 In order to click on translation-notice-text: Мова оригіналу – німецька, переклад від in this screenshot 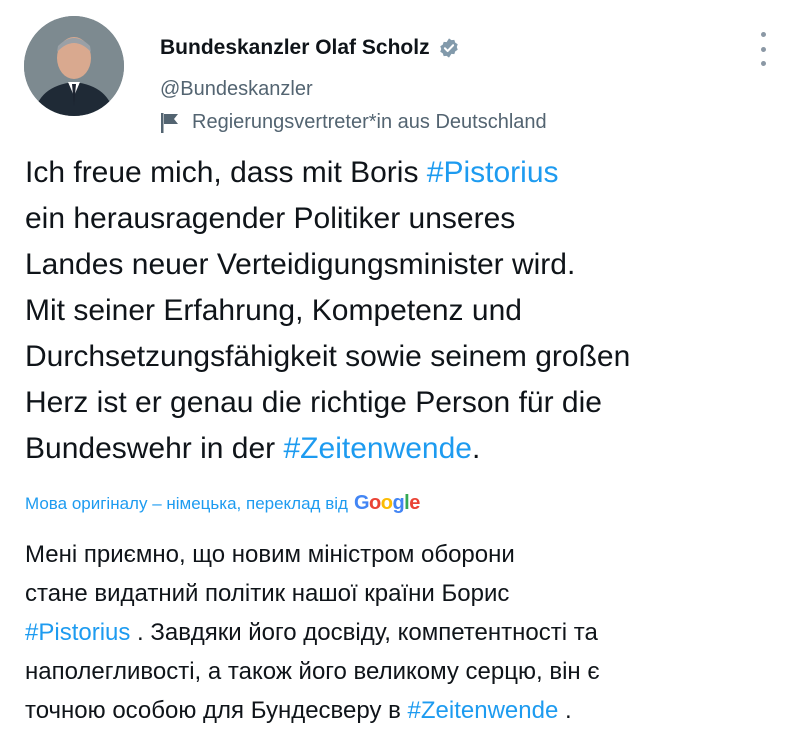, I will do `click(186, 504)`.